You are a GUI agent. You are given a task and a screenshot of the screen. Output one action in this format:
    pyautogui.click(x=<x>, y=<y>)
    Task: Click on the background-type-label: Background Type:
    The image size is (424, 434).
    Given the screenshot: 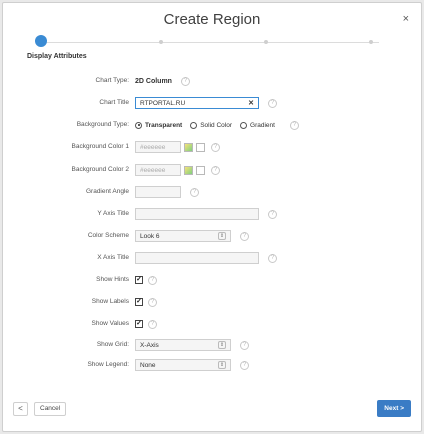 What is the action you would take?
    pyautogui.click(x=102, y=124)
    